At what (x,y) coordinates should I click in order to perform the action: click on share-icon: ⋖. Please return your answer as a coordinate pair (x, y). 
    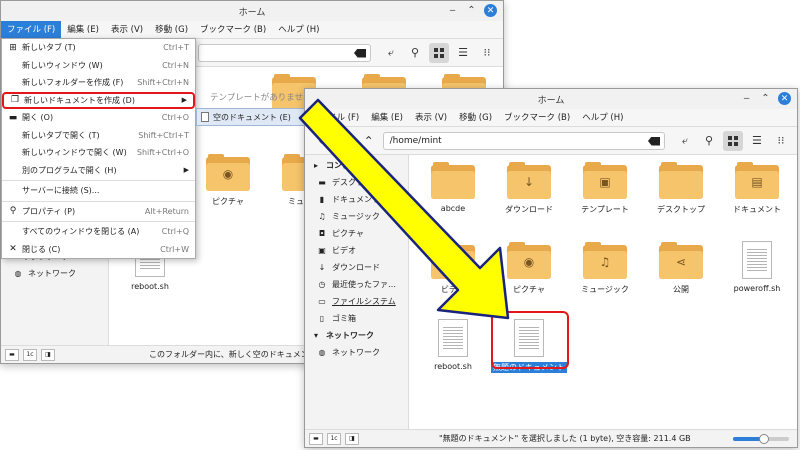
    Looking at the image, I should click on (681, 262).